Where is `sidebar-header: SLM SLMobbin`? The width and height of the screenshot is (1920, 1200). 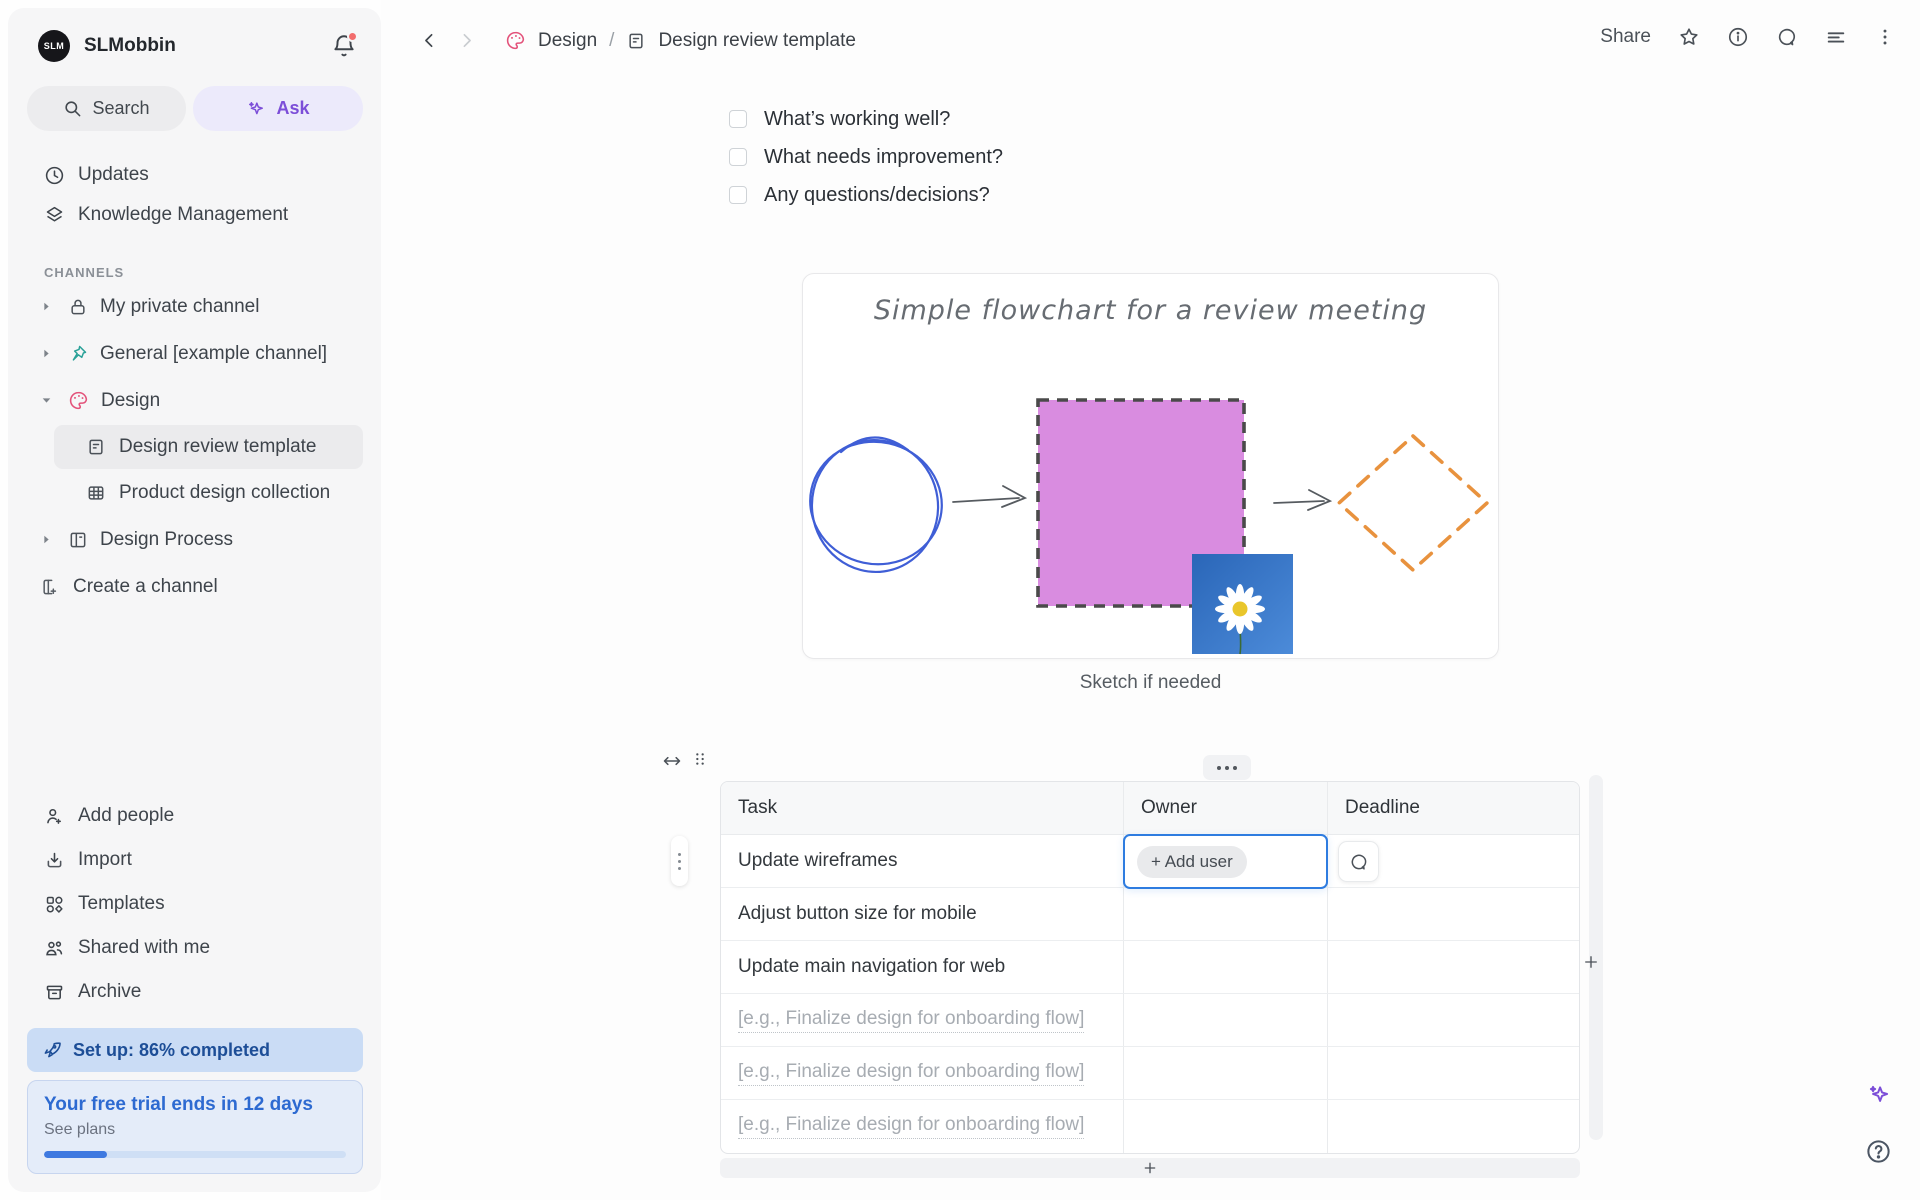
sidebar-header: SLM SLMobbin is located at coordinates (194, 35).